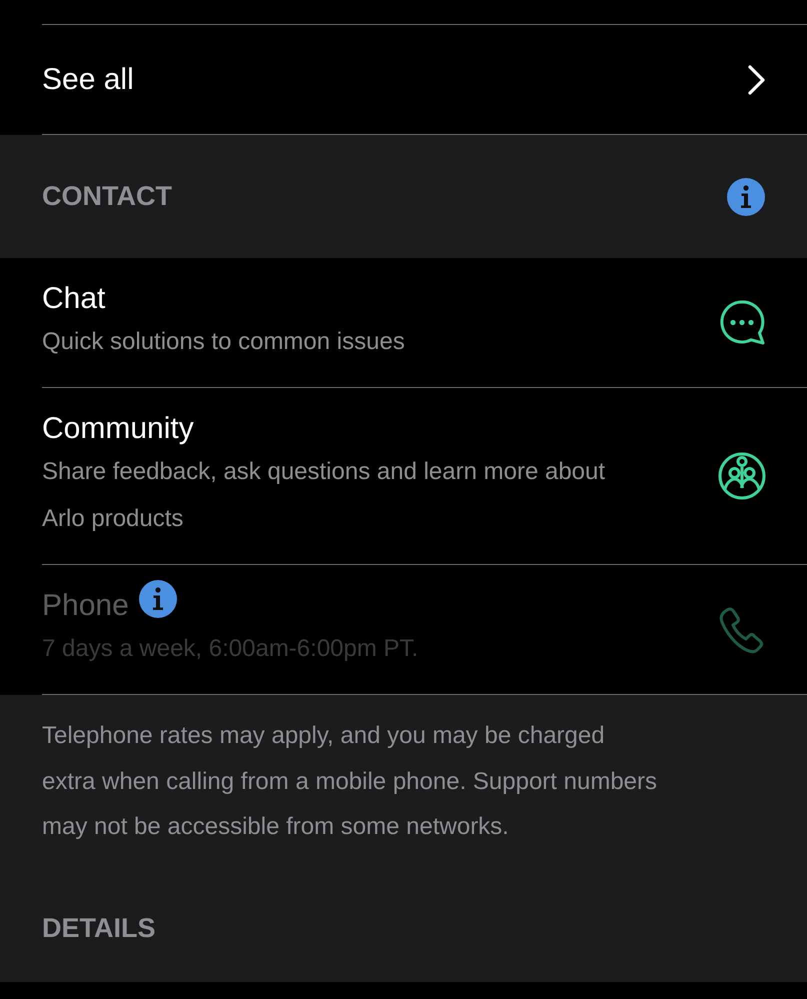 The height and width of the screenshot is (999, 807). Describe the element at coordinates (324, 495) in the screenshot. I see `contact-subtitle: Share feedback, ask questions and learn more about Arlo products` at that location.